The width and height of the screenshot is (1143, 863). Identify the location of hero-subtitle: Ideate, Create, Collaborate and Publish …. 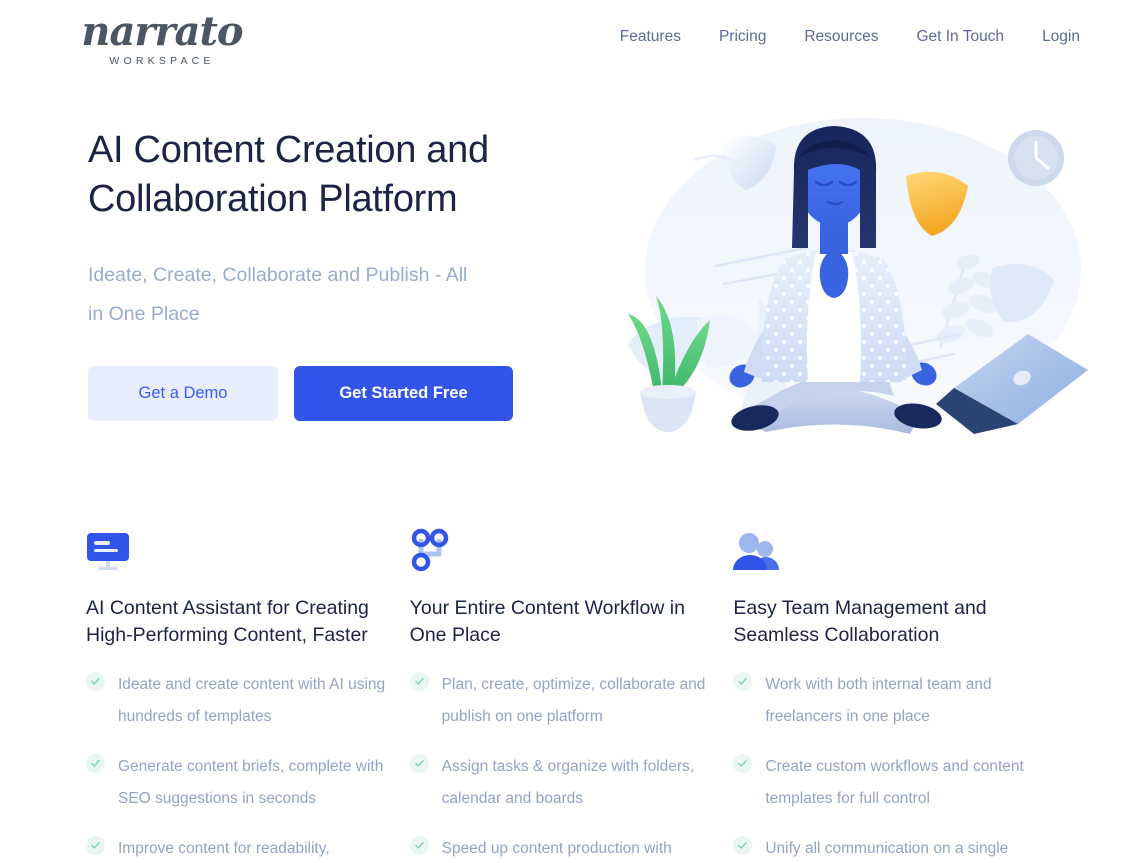
(278, 294).